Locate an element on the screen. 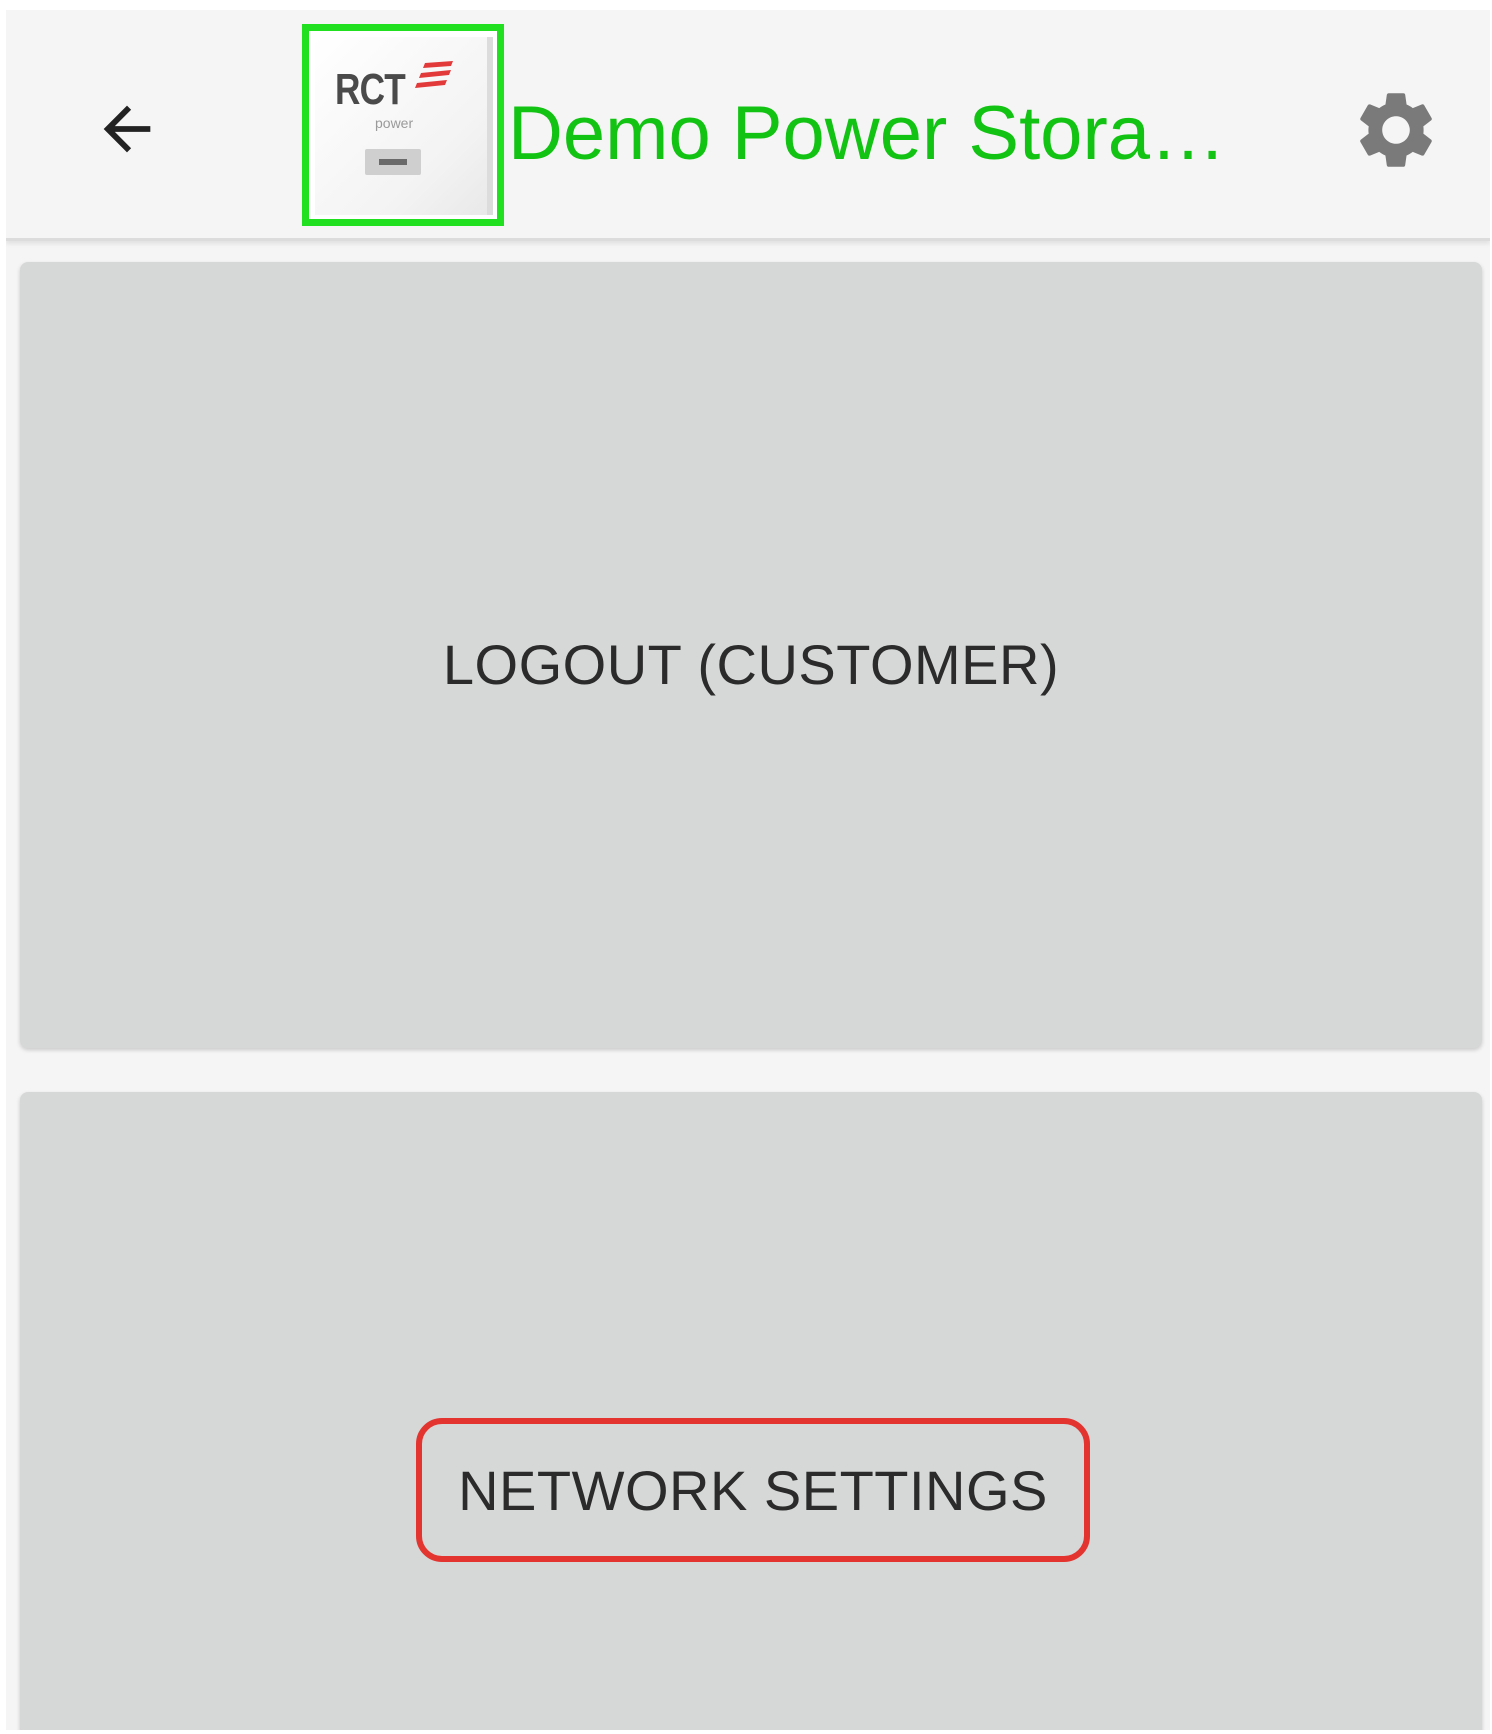 Image resolution: width=1492 pixels, height=1734 pixels. back-button is located at coordinates (127, 129).